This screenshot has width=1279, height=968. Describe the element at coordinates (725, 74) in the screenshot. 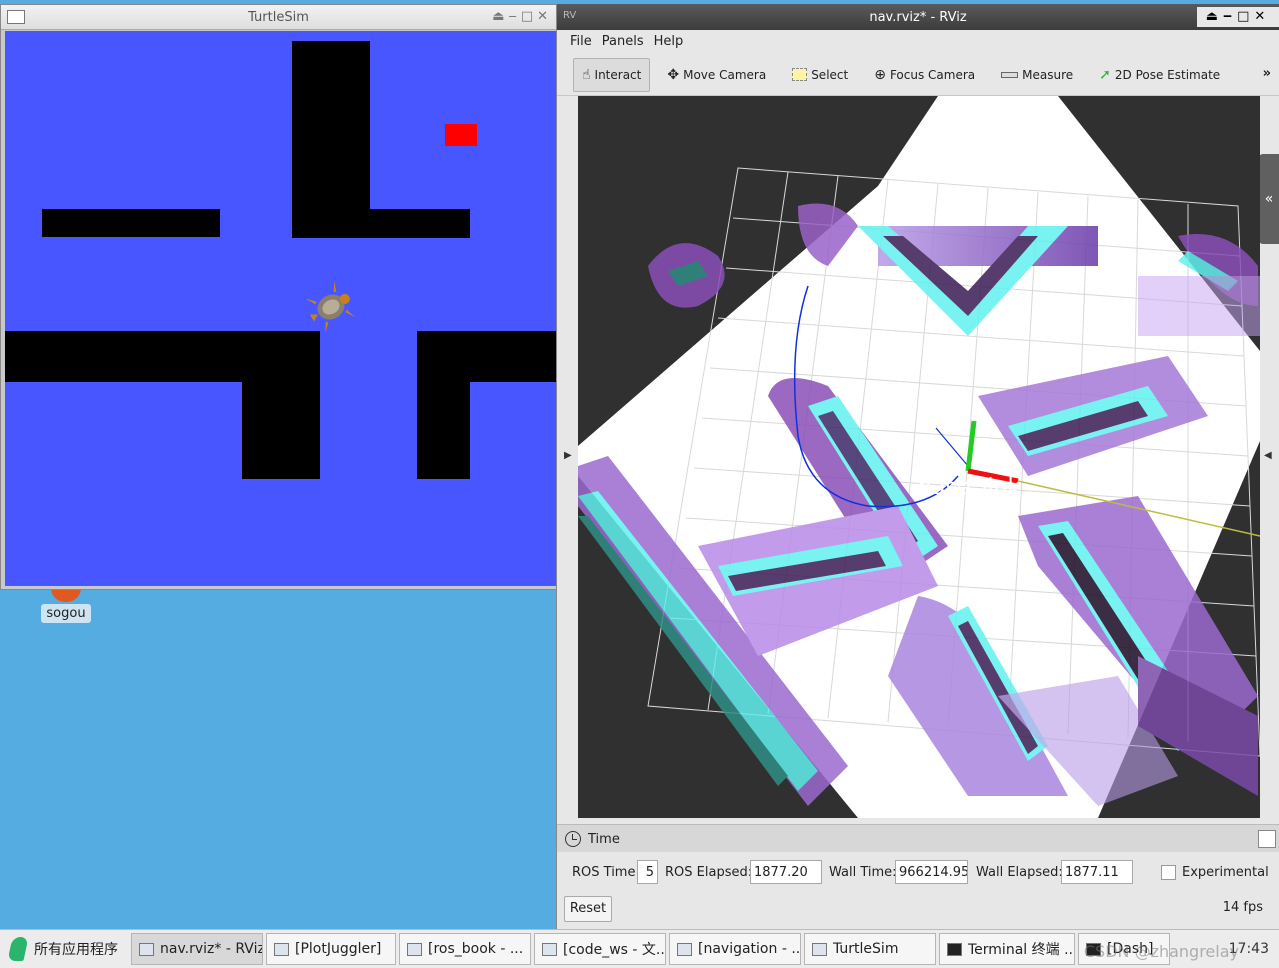

I see `tool-label: Move Camera` at that location.